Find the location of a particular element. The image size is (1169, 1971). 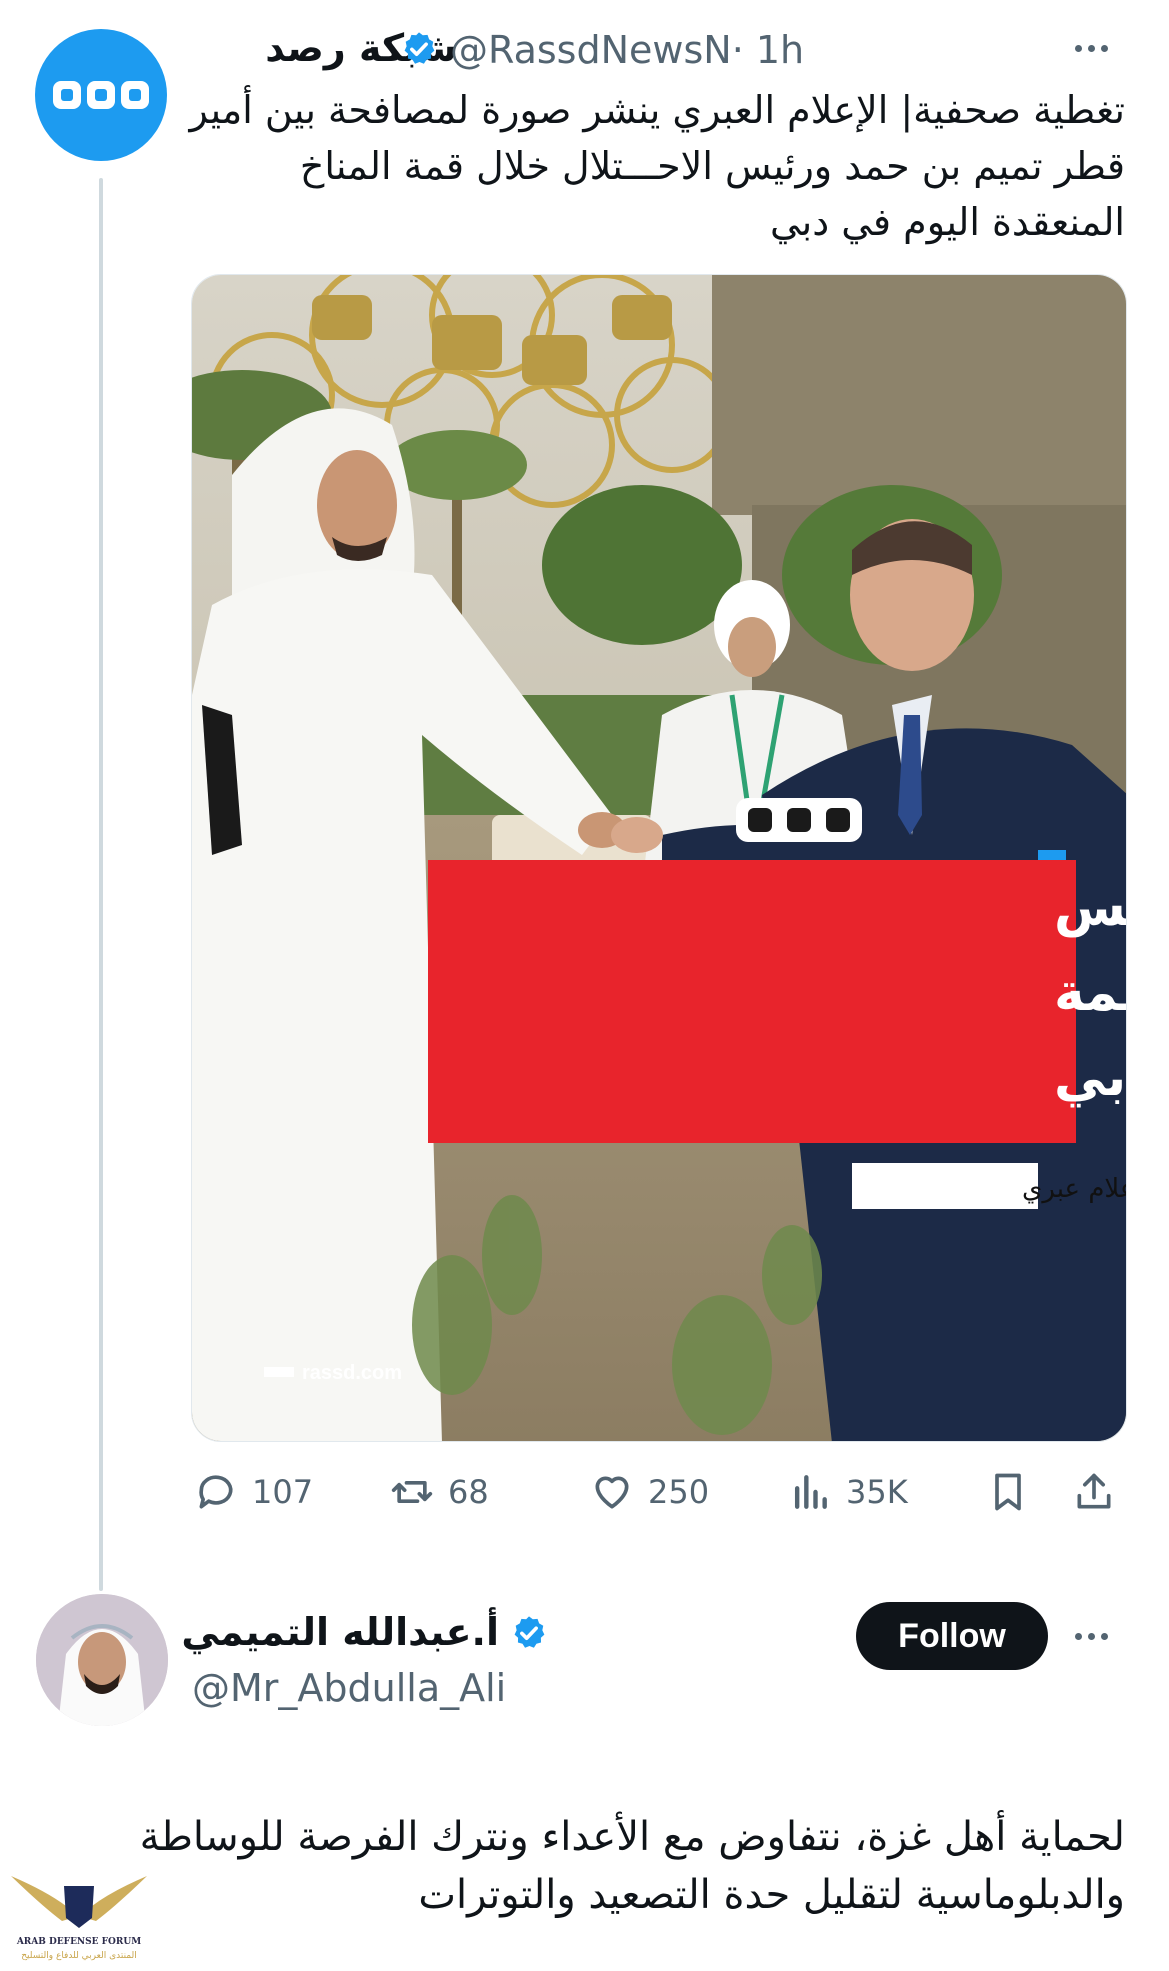

headline-line-3: المناخ في دبي is located at coordinates (1090, 1078).